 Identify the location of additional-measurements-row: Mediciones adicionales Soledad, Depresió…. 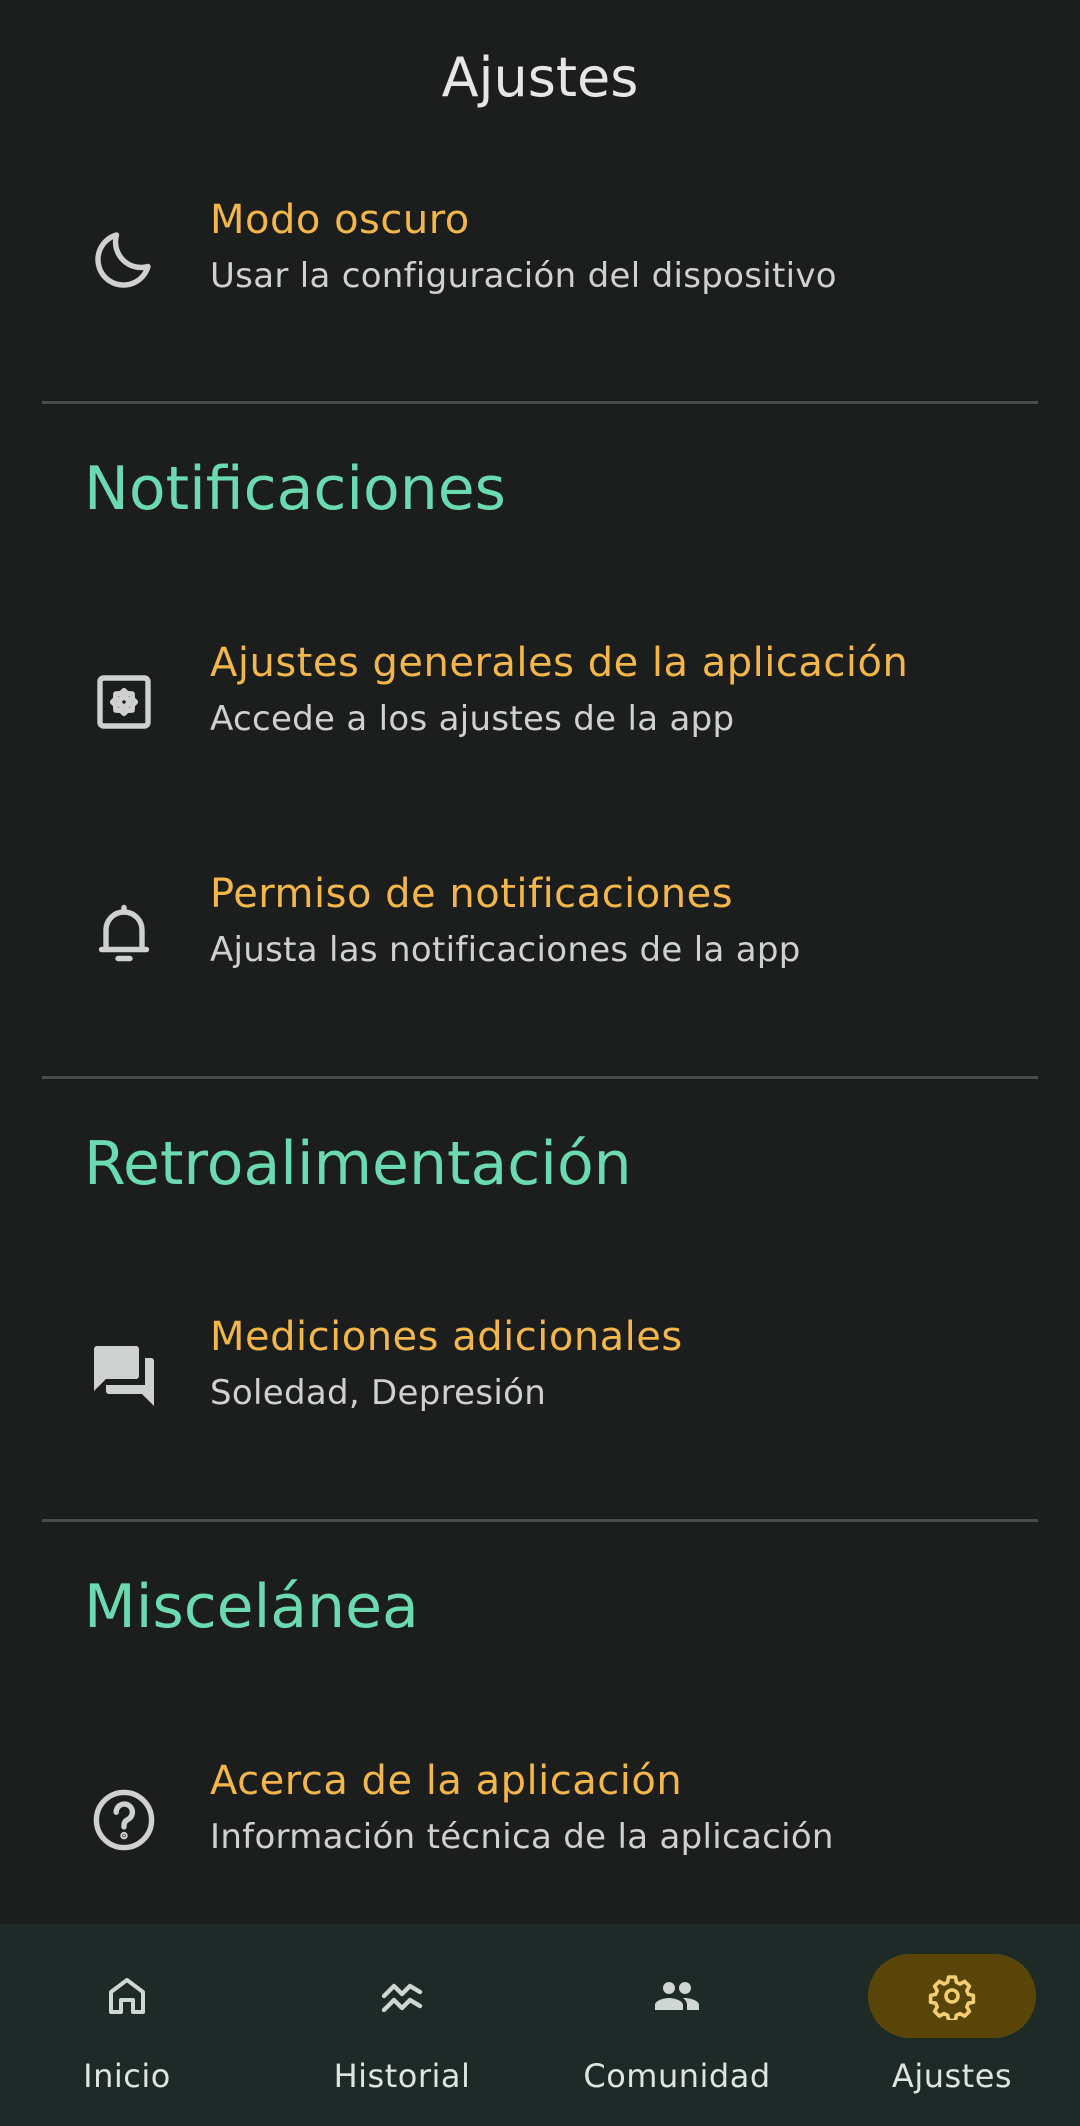
(540, 1372).